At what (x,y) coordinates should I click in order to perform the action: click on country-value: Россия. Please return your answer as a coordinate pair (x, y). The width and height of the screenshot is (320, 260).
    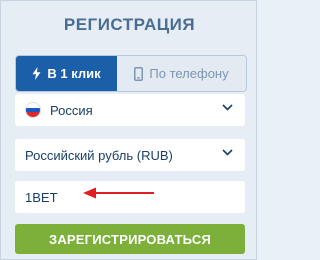
    Looking at the image, I should click on (71, 110).